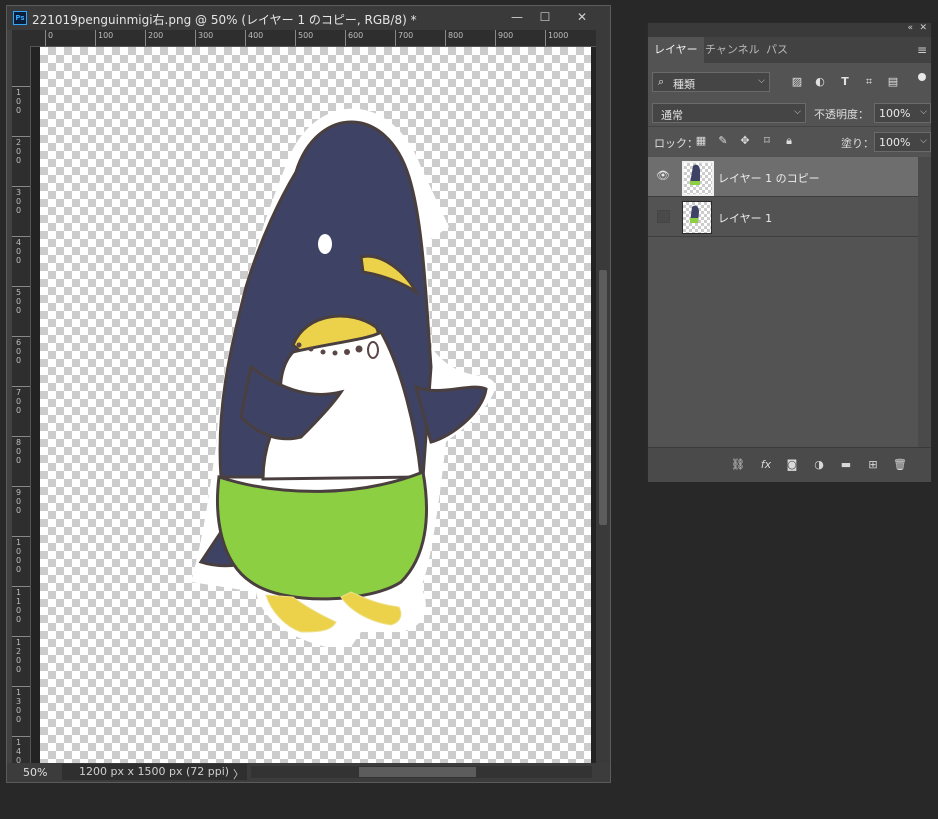  Describe the element at coordinates (745, 141) in the screenshot. I see `lock-position-icon: ✥` at that location.